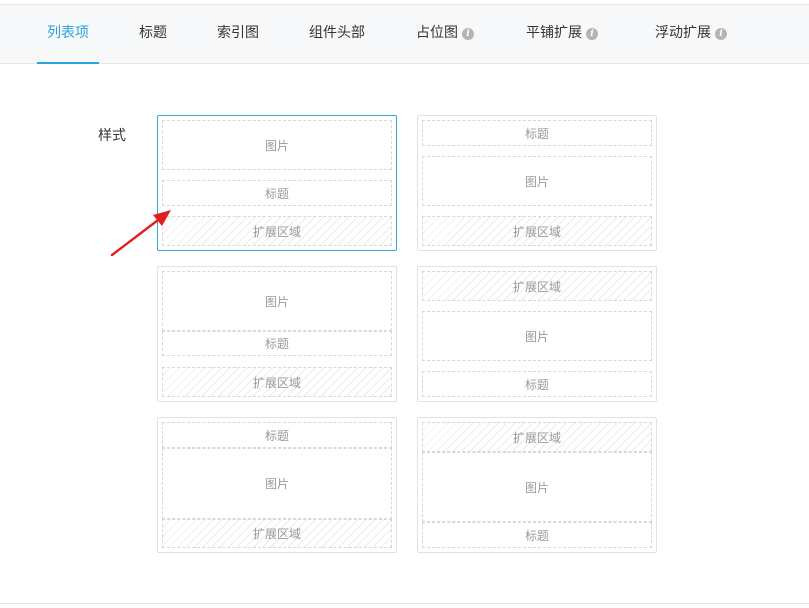  I want to click on style-option-title-image-ext-tall: 标题 图片 扩展区域, so click(277, 485).